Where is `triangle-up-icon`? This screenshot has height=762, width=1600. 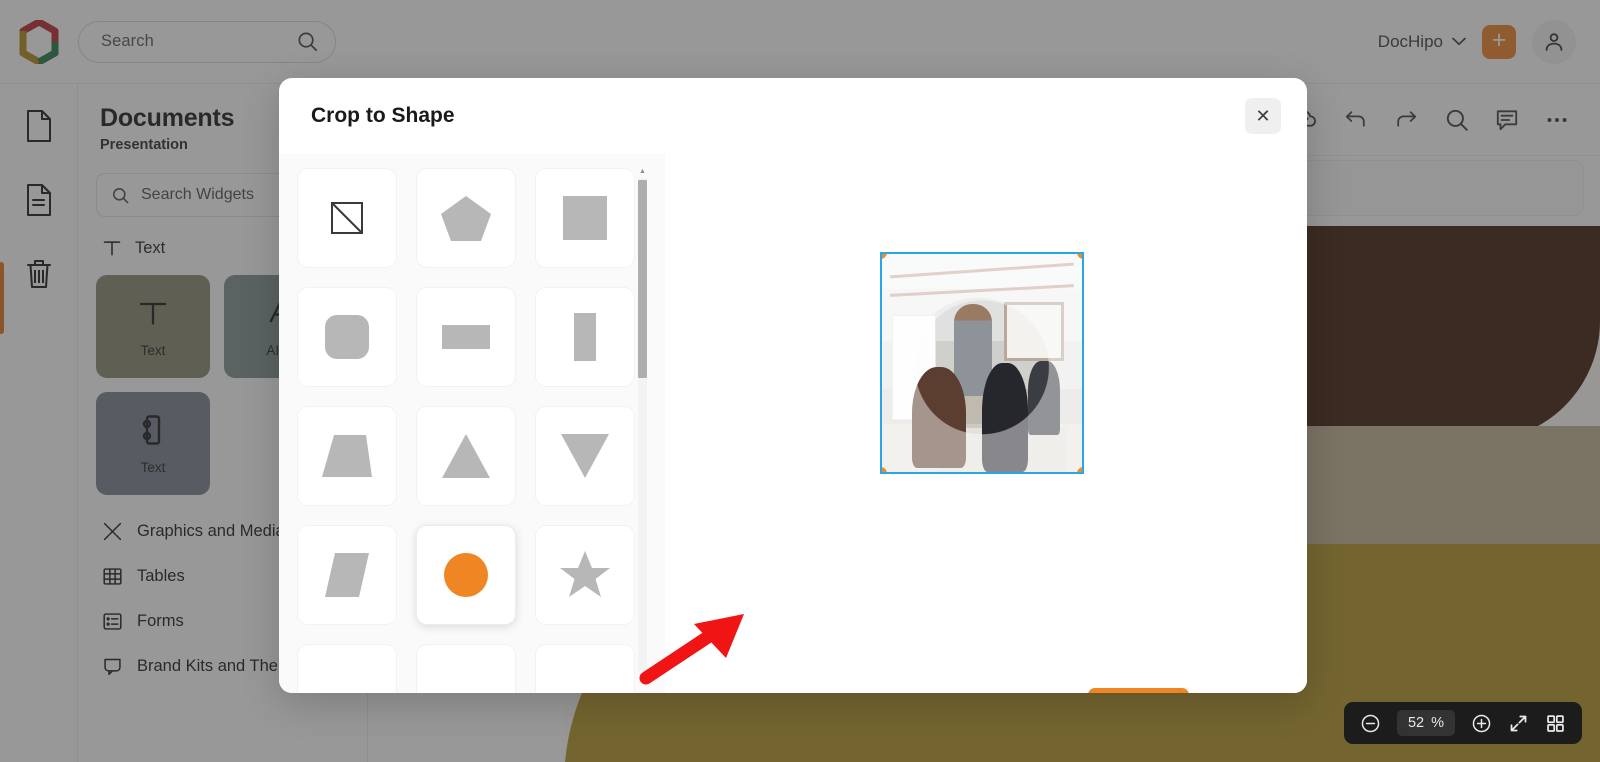
triangle-up-icon is located at coordinates (466, 456).